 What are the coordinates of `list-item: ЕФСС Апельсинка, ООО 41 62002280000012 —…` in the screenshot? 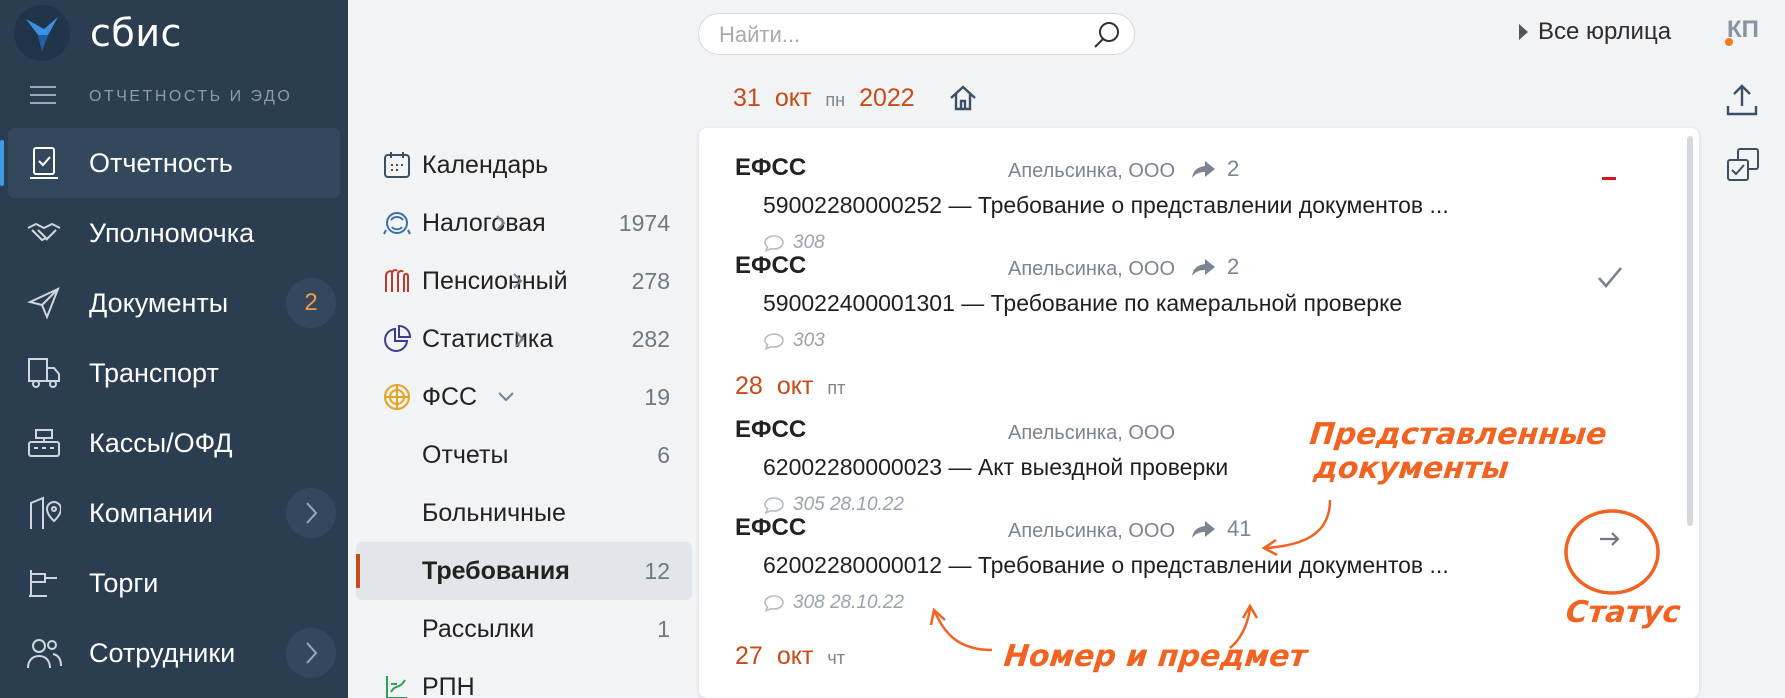 It's located at (1199, 565).